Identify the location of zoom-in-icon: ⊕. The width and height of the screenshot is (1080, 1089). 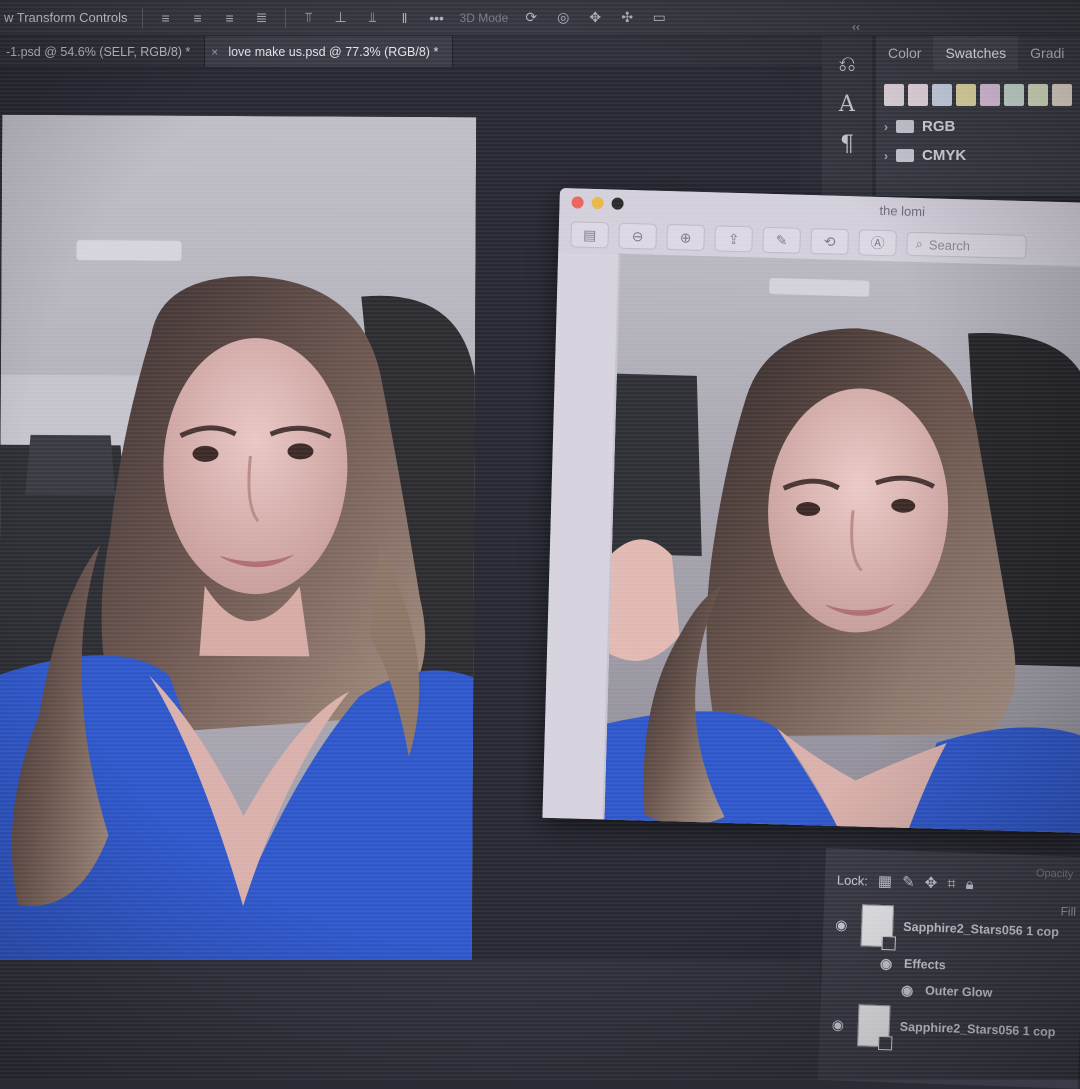
(686, 238).